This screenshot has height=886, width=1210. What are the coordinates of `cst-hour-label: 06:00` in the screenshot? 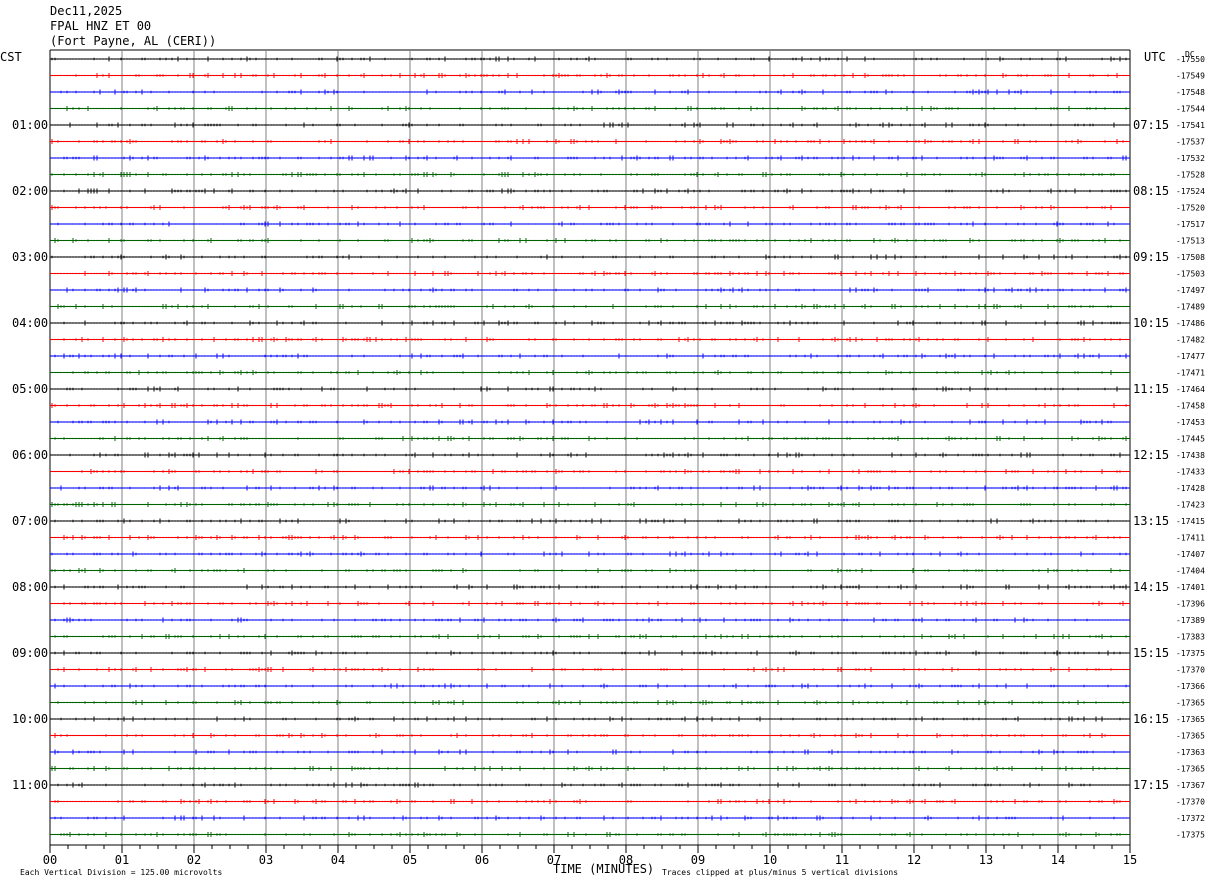 It's located at (30, 455).